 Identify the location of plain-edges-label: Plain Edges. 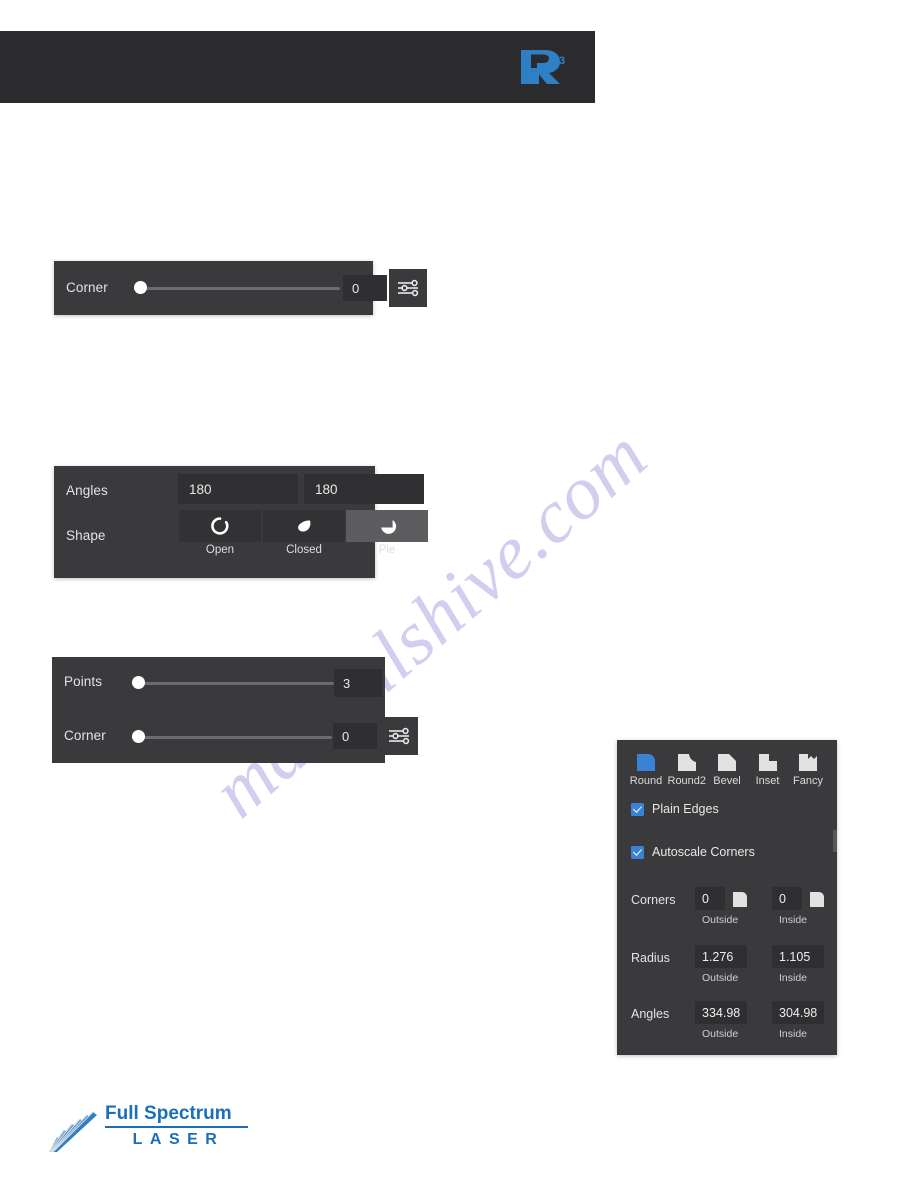
(685, 809).